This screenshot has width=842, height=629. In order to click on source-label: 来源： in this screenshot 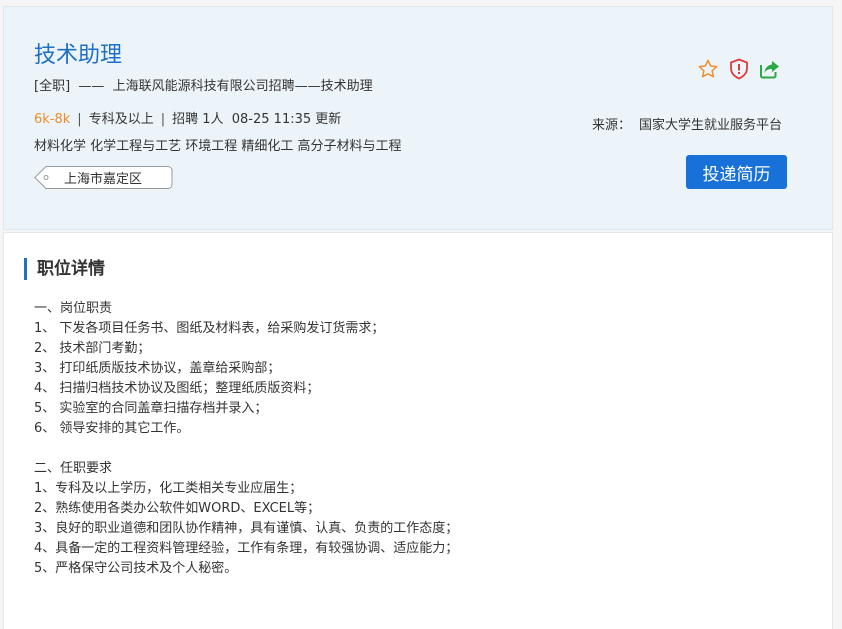, I will do `click(611, 125)`.